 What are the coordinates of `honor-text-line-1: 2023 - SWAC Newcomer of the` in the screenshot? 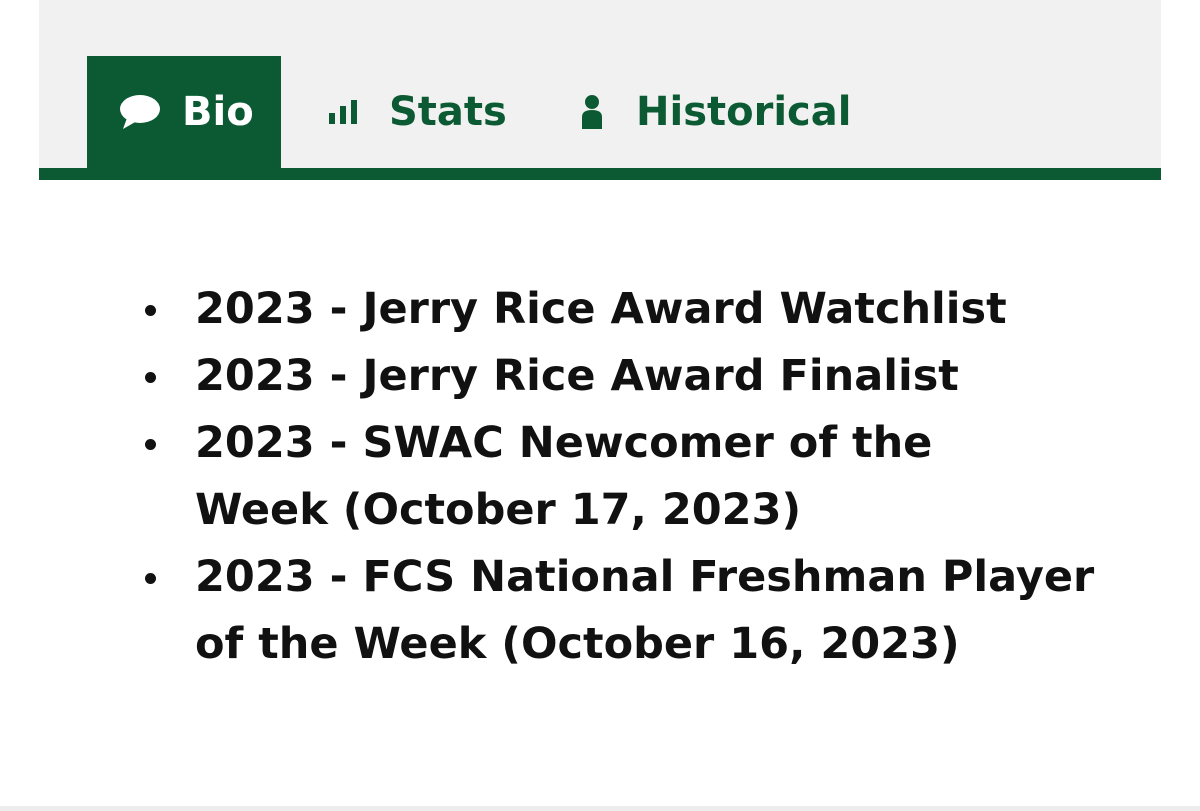 It's located at (564, 443).